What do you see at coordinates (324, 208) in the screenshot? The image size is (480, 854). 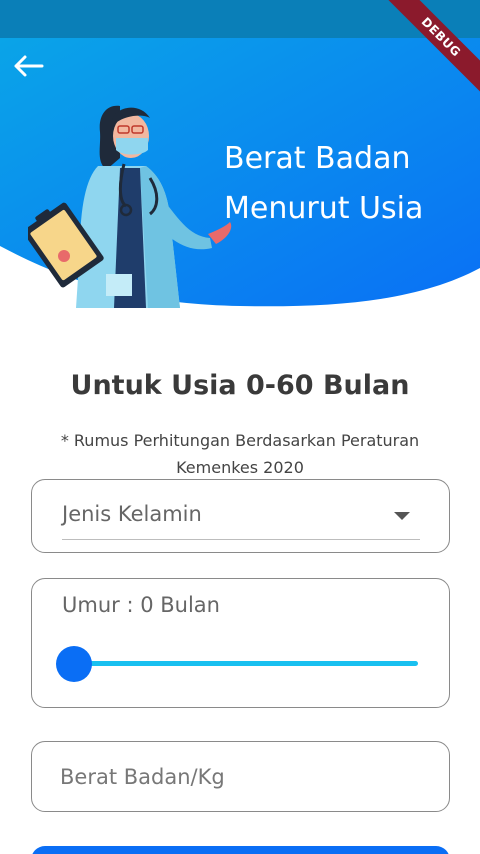 I see `header-title-line-2: Menurut Usia` at bounding box center [324, 208].